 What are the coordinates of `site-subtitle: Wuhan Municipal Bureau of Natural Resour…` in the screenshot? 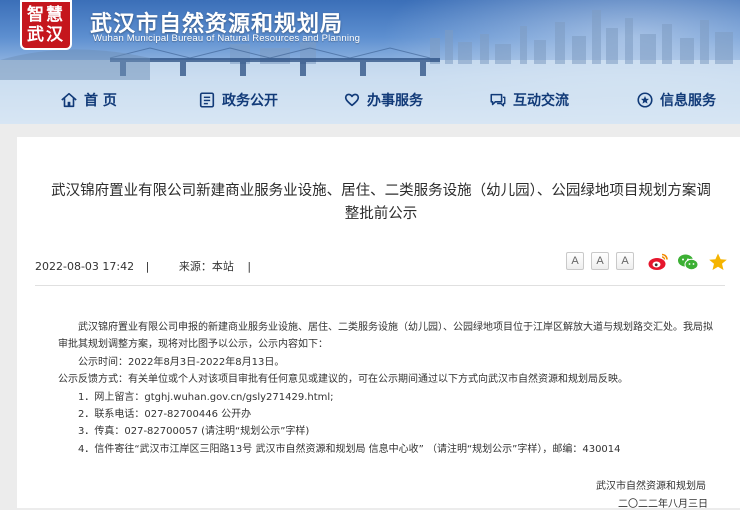 It's located at (227, 38).